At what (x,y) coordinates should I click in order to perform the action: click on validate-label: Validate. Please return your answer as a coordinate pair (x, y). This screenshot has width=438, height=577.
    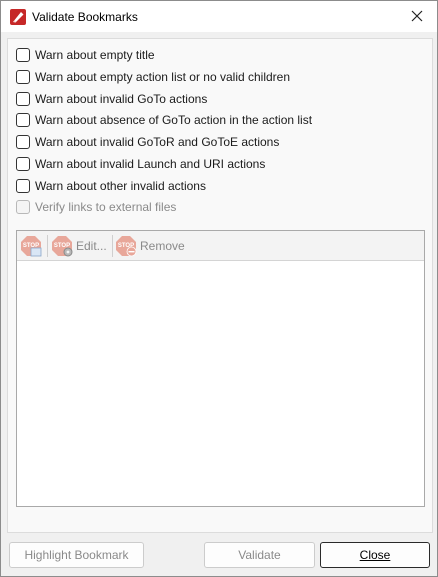
    Looking at the image, I should click on (259, 555).